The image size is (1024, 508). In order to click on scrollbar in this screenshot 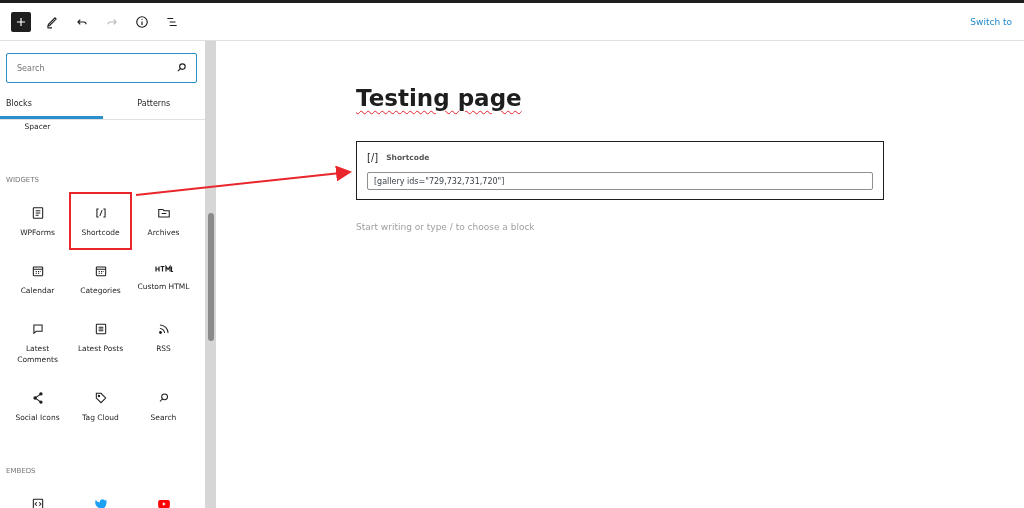, I will do `click(210, 274)`.